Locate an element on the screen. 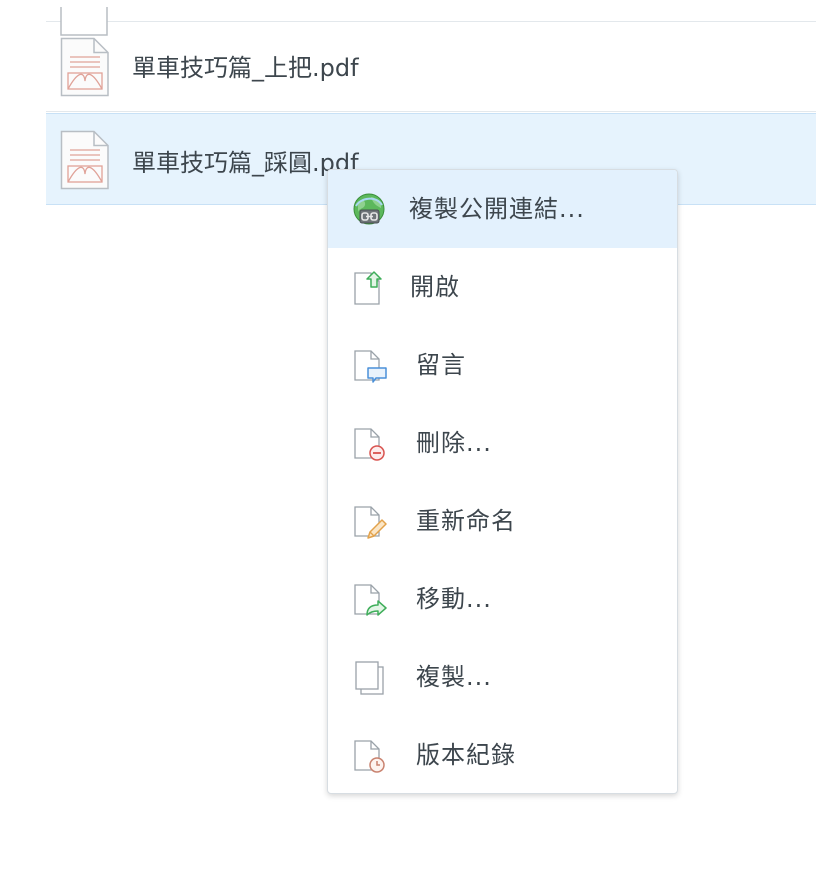 The height and width of the screenshot is (890, 816). menu-item-rename: 重新命名 is located at coordinates (502, 521).